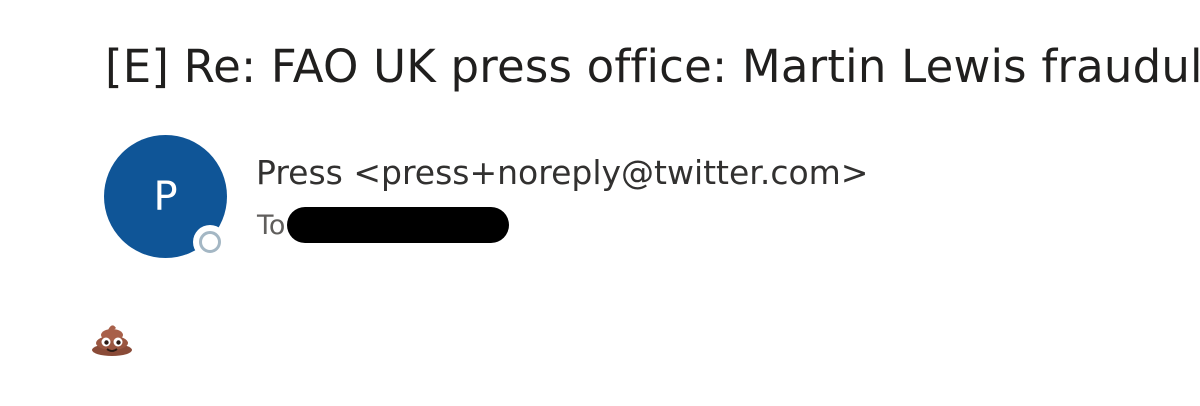  I want to click on avatar-initial: P, so click(165, 196).